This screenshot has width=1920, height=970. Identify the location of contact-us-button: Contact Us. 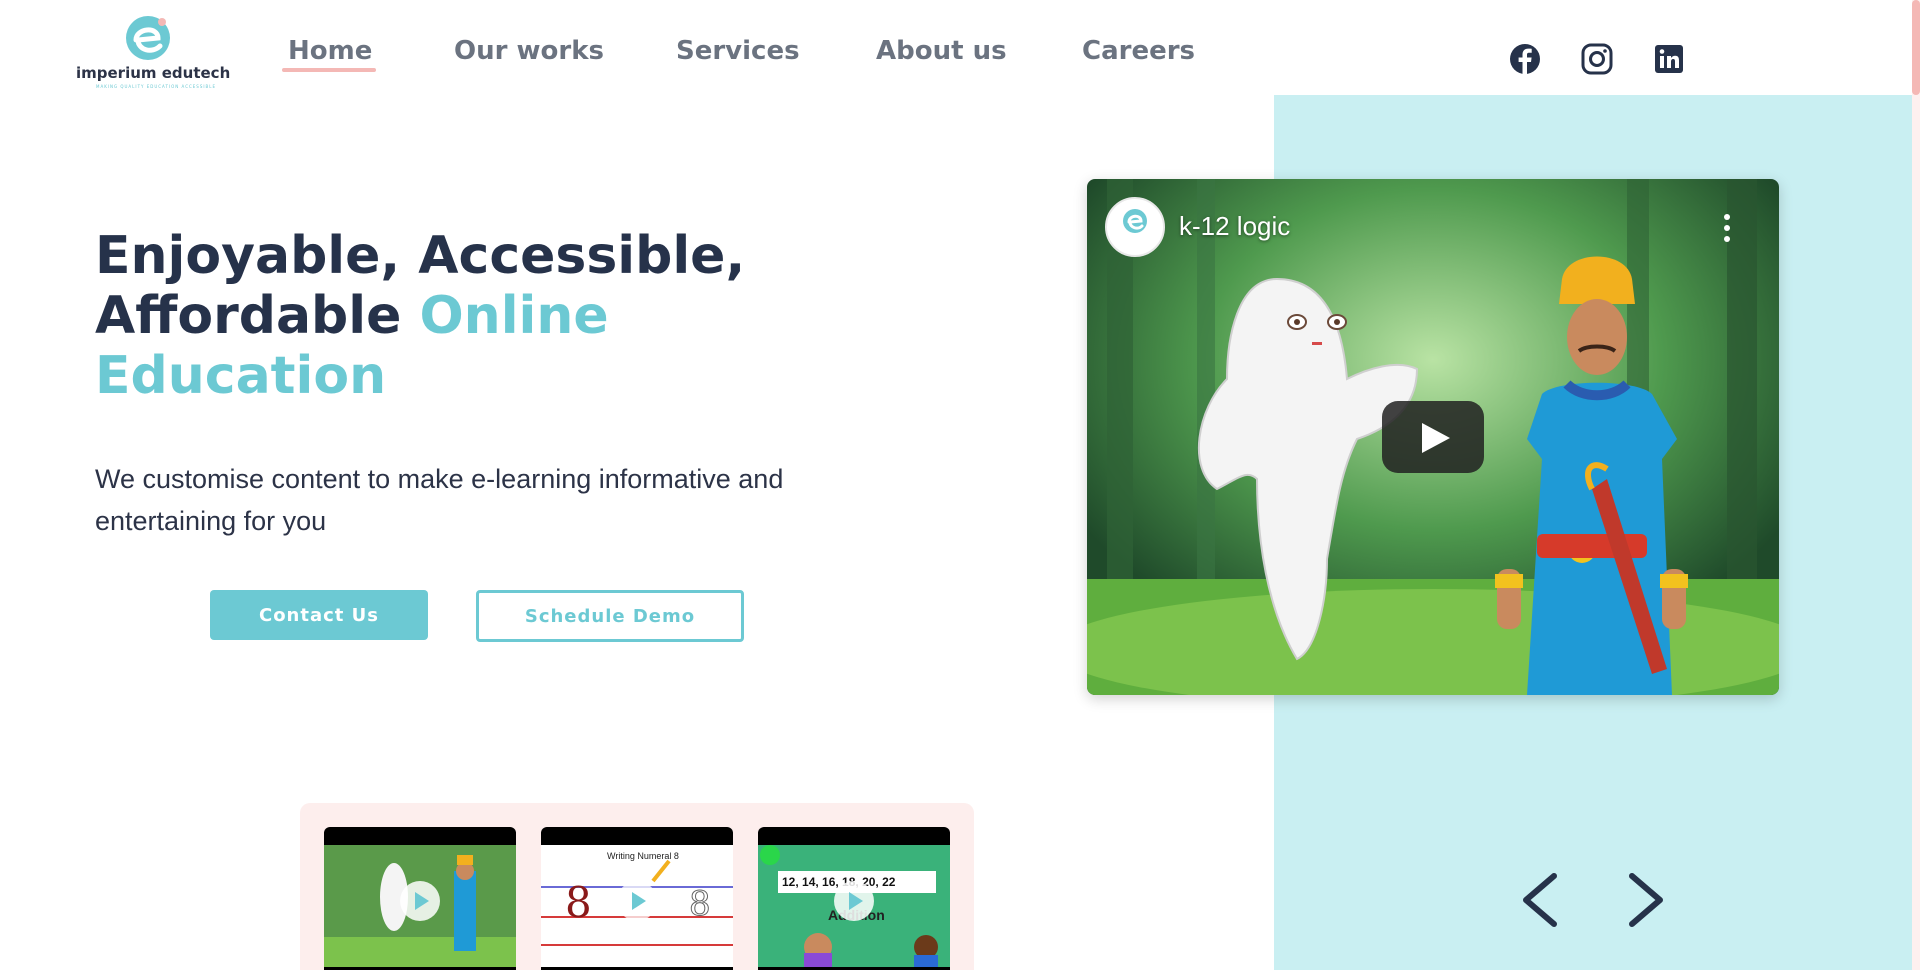
(319, 615).